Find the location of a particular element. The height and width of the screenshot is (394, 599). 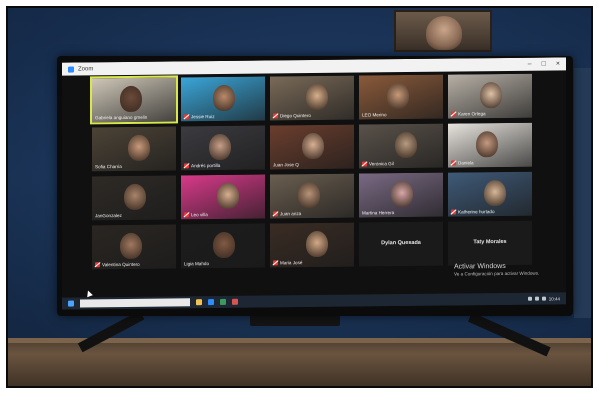

participant-tile: Karen Ortega is located at coordinates (490, 96).